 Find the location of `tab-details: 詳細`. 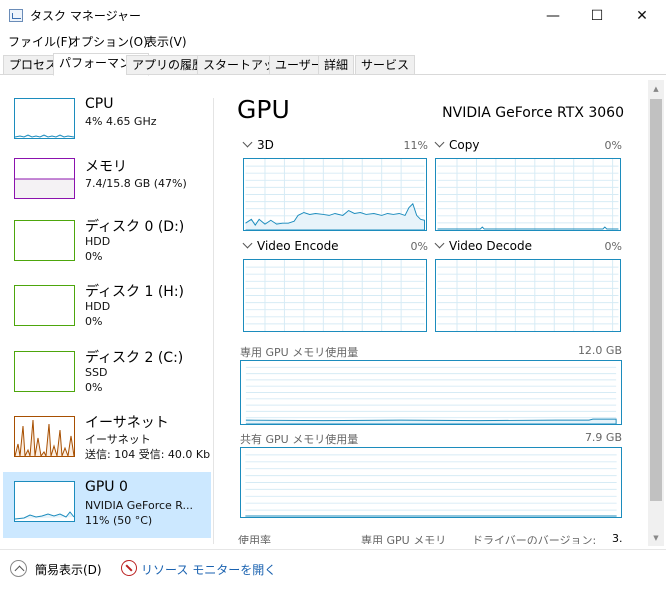

tab-details: 詳細 is located at coordinates (336, 65).